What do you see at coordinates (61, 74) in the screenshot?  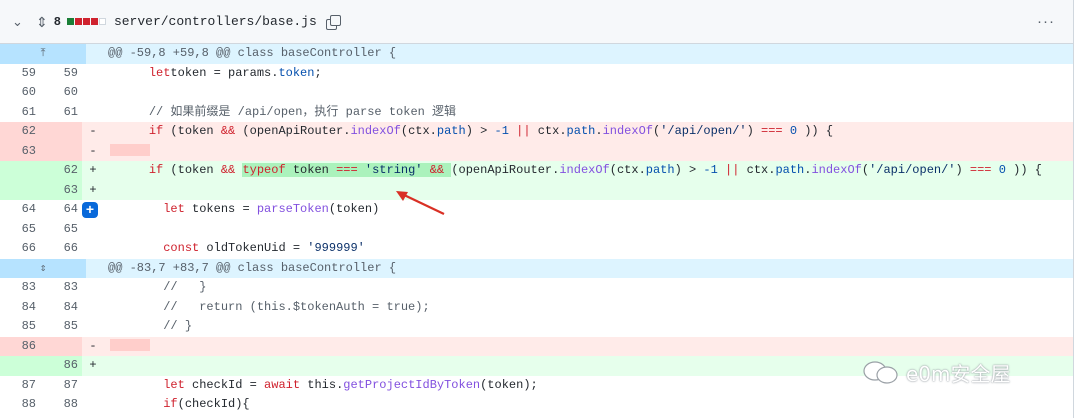 I see `new-line-number: 59` at bounding box center [61, 74].